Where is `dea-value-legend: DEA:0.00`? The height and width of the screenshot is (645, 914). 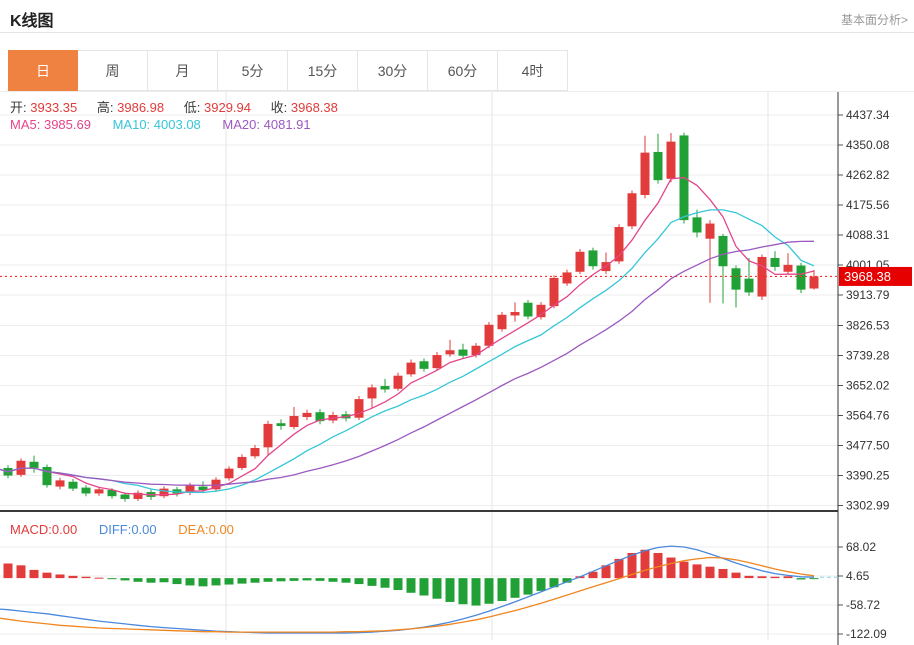 dea-value-legend: DEA:0.00 is located at coordinates (206, 529).